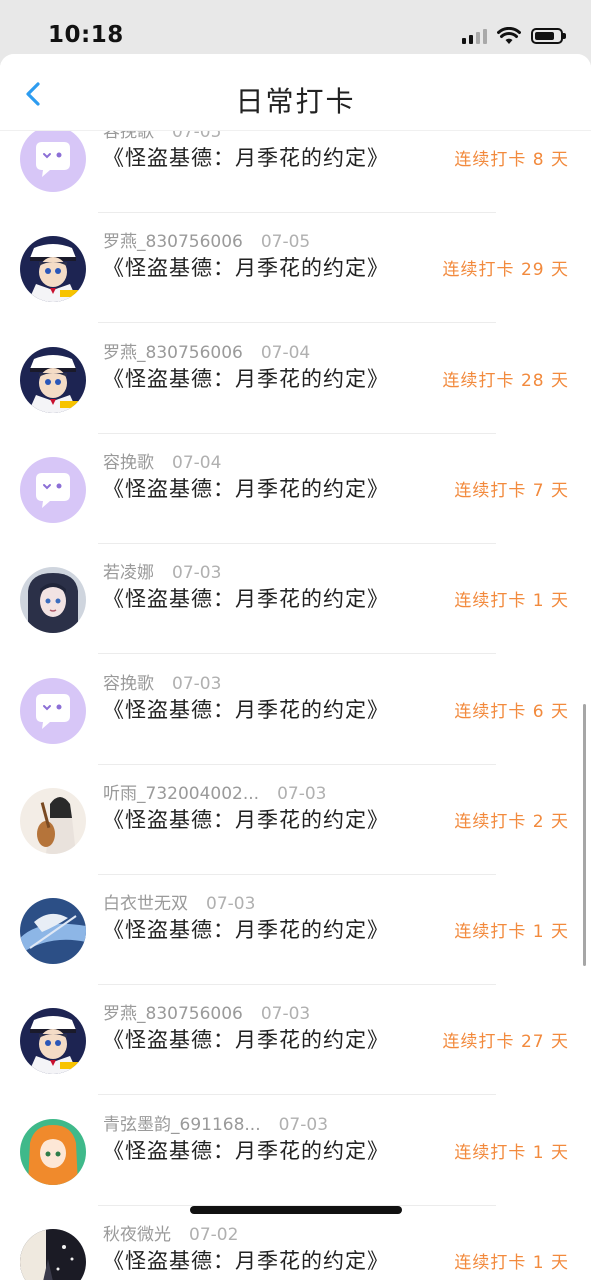 Image resolution: width=591 pixels, height=1280 pixels. Describe the element at coordinates (295, 1243) in the screenshot. I see `list-item: 秋夜微光 07-02 《怪盗基德：月季花的约定》 连续打卡 1 天` at that location.